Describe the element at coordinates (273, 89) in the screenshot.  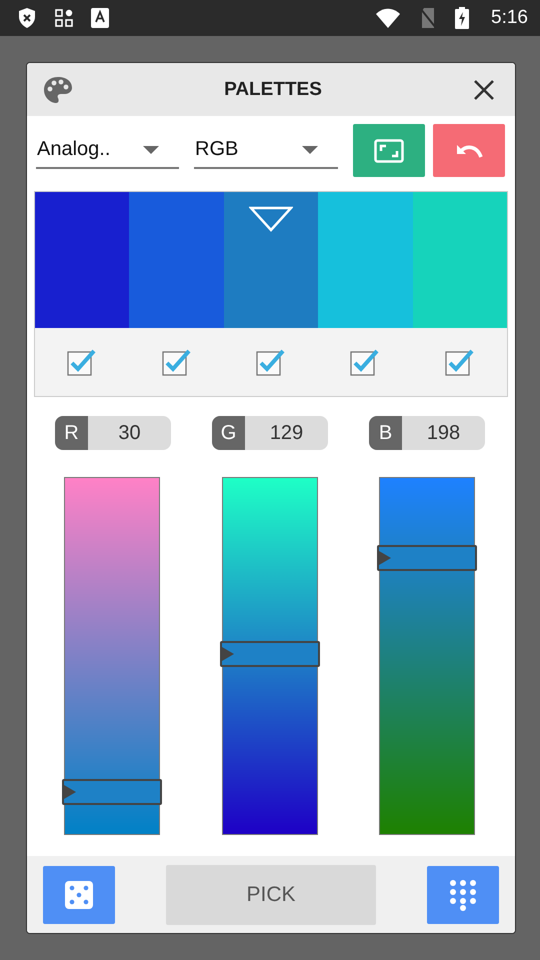
I see `dialog-title: PALETTES` at that location.